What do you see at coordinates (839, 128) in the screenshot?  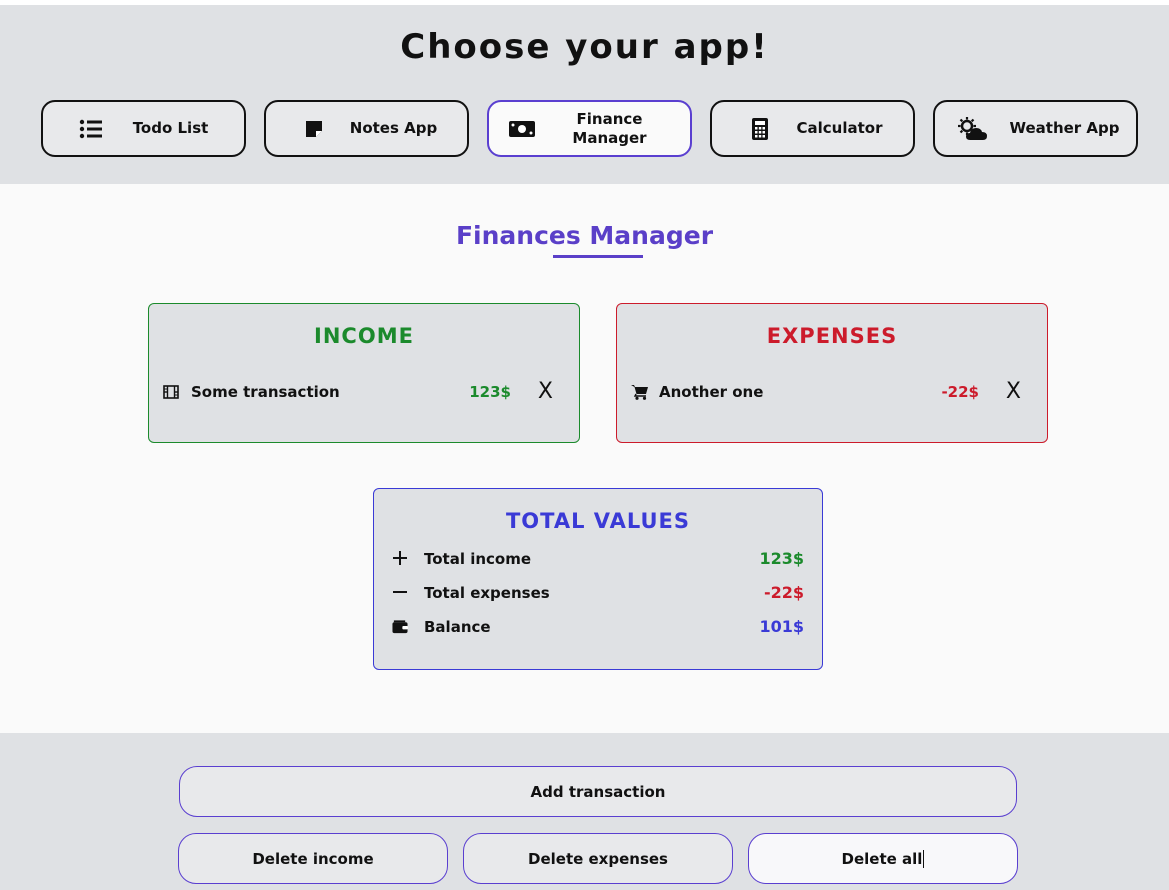 I see `calculator-label: Calculator` at bounding box center [839, 128].